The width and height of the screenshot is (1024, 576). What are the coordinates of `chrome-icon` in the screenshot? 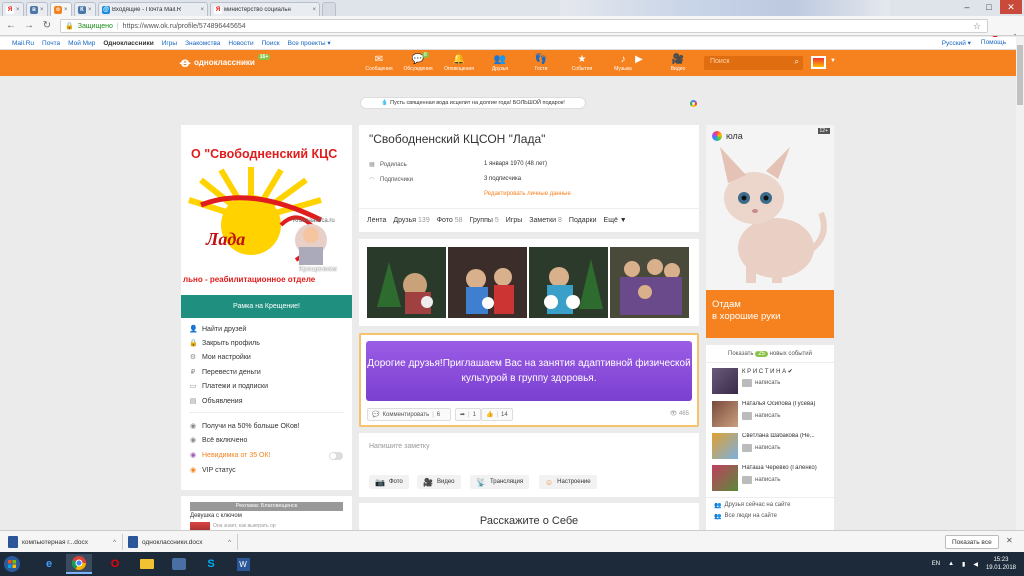 It's located at (79, 564).